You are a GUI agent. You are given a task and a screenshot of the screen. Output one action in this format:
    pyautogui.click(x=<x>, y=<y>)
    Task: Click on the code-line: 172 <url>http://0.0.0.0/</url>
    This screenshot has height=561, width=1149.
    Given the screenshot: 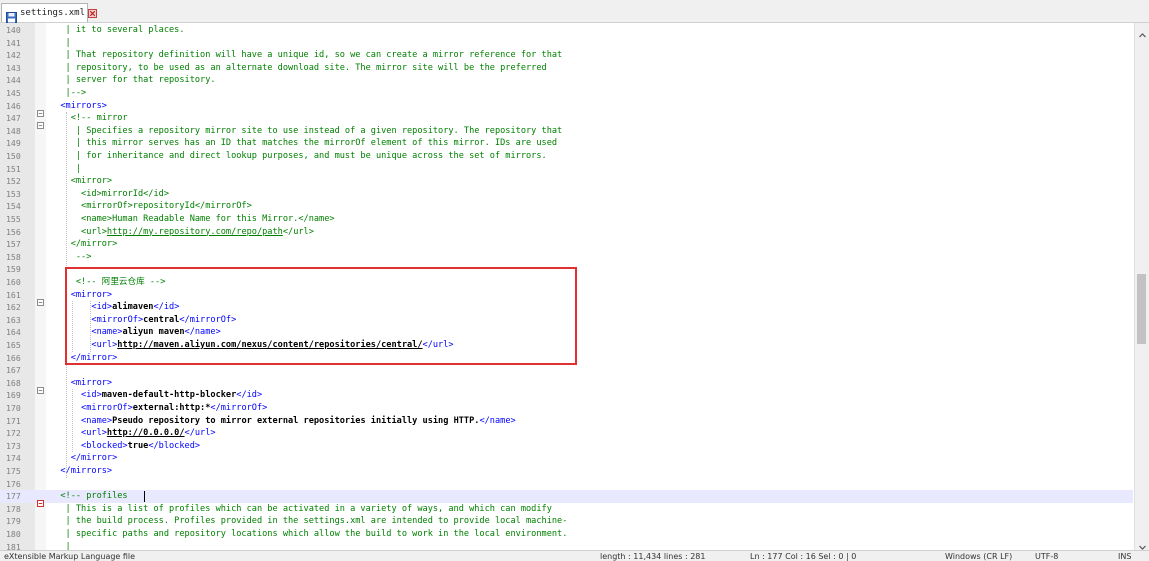 What is the action you would take?
    pyautogui.click(x=566, y=433)
    